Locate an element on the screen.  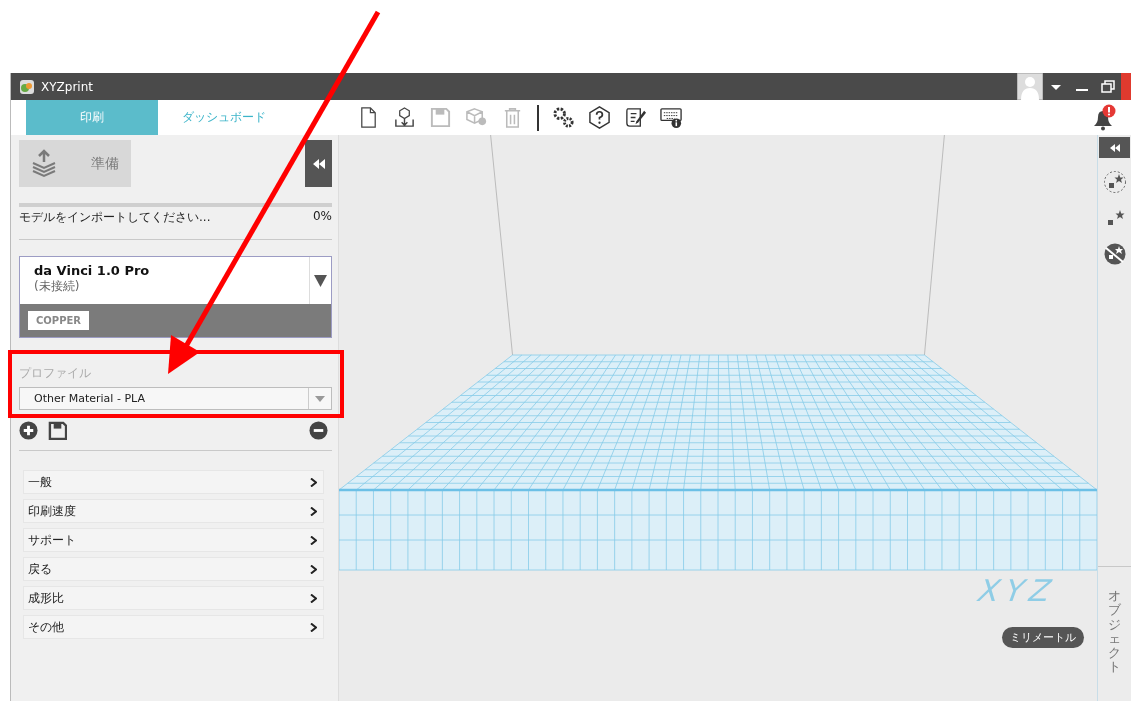
window-title: XYZprint is located at coordinates (67, 86).